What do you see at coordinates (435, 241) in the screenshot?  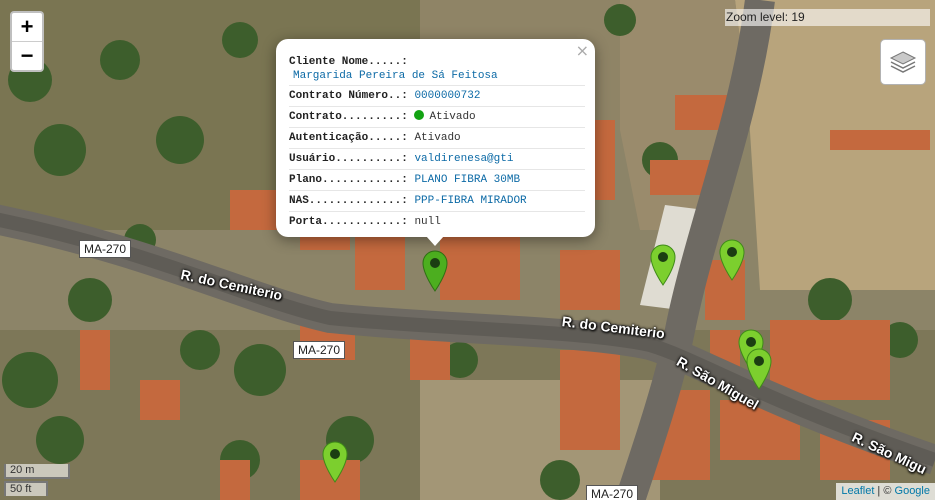 I see `popup-tip` at bounding box center [435, 241].